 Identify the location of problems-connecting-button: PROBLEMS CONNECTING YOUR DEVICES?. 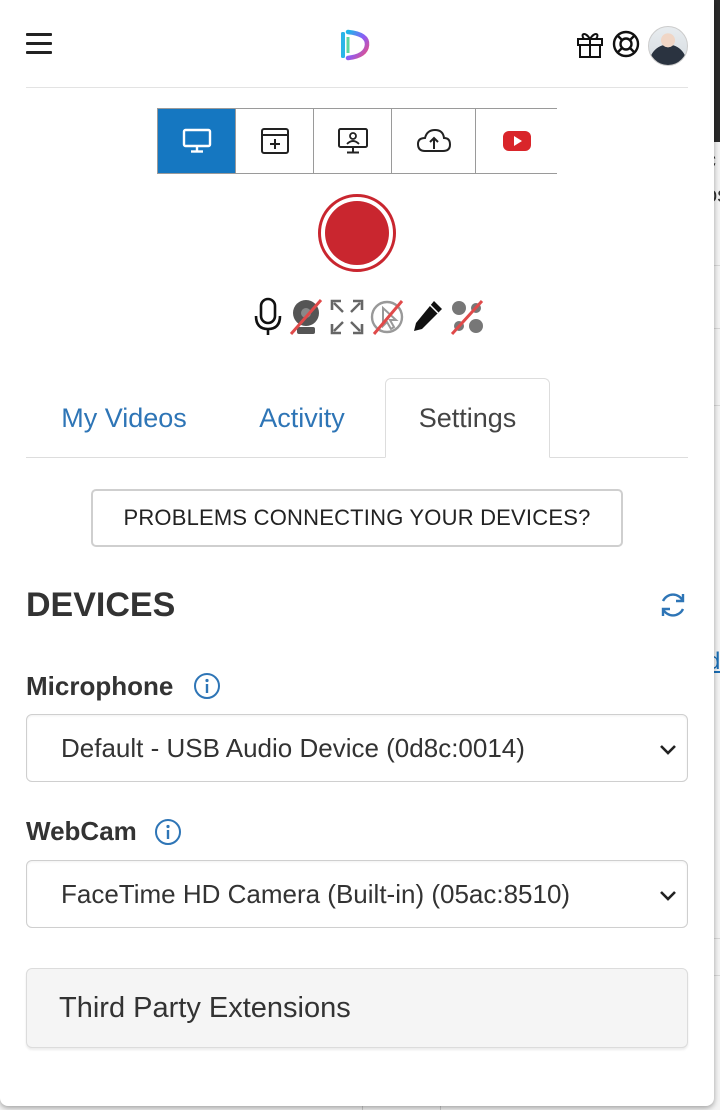
(357, 518).